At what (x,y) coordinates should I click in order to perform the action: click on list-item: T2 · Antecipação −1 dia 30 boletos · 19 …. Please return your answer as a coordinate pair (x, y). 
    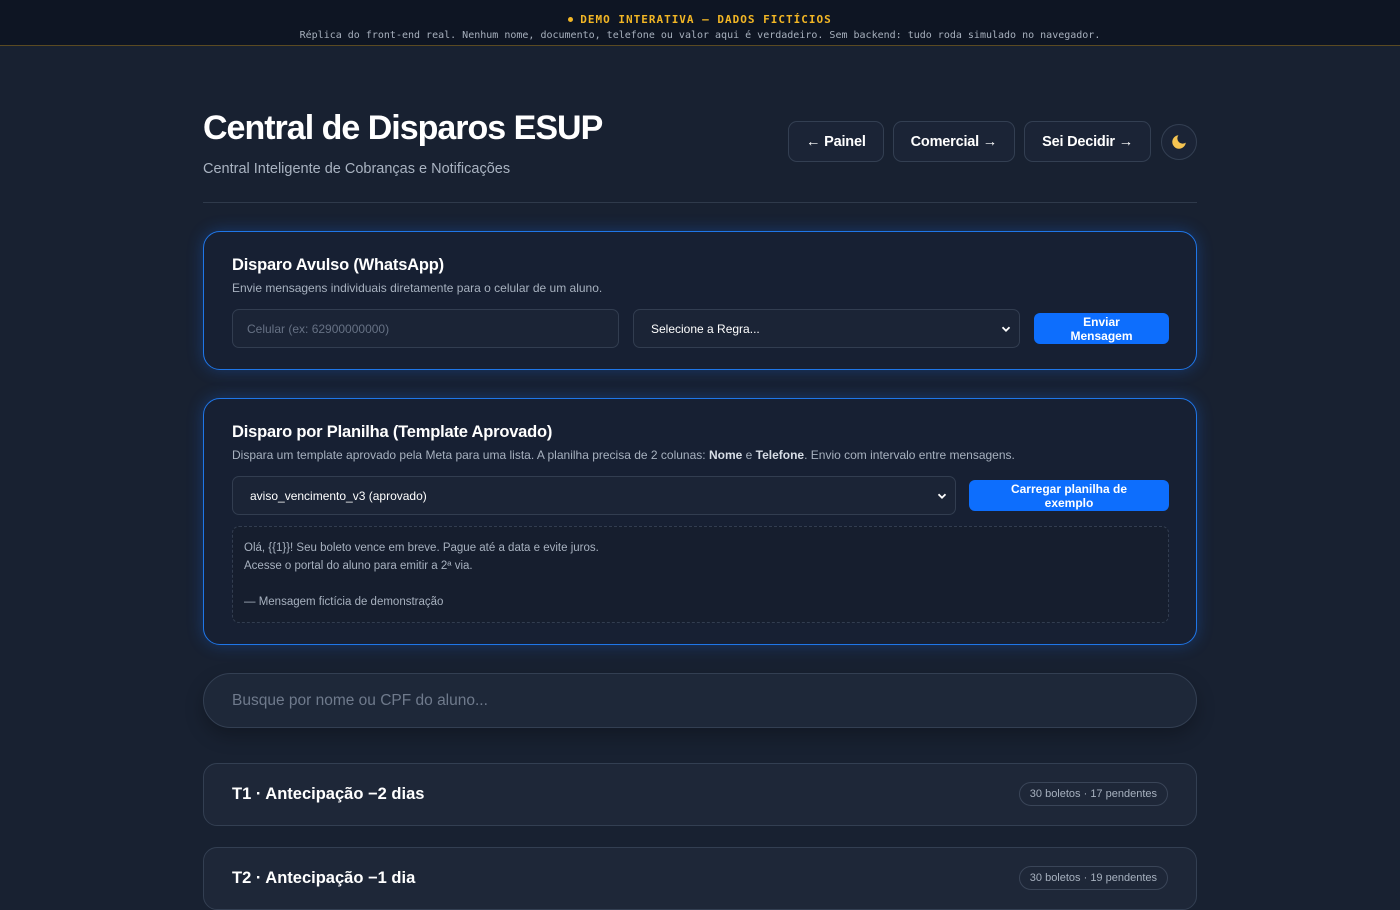
    Looking at the image, I should click on (700, 878).